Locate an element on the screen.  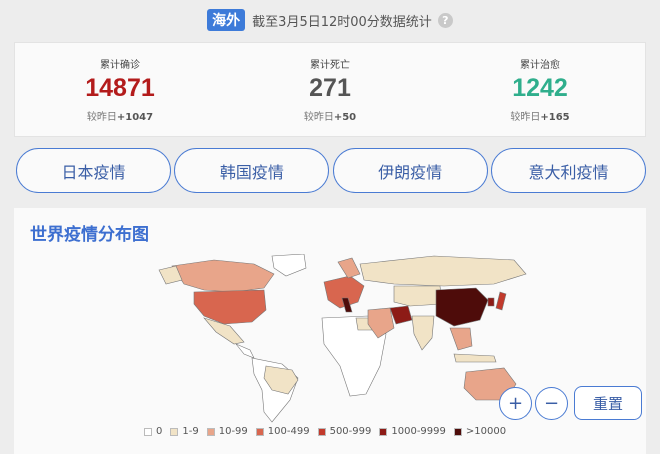
stat-label: 累计治愈 is located at coordinates (540, 65).